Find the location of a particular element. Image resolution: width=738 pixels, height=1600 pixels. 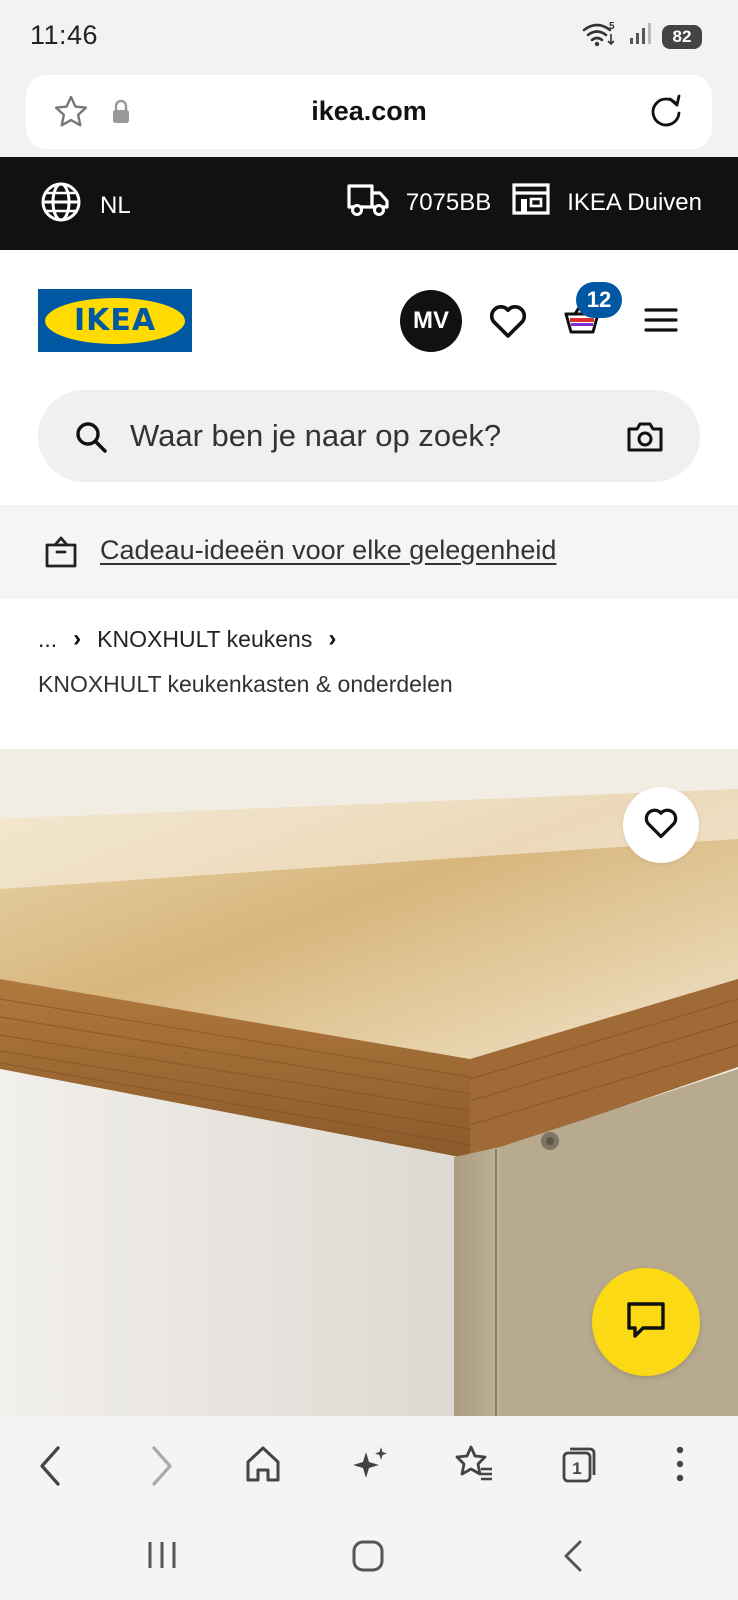

home-icon is located at coordinates (263, 1466).